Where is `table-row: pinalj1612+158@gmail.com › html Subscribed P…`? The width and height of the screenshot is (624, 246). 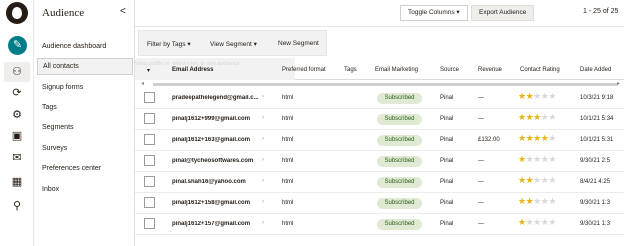 table-row: pinalj1612+158@gmail.com › html Subscribed P… is located at coordinates (379, 203).